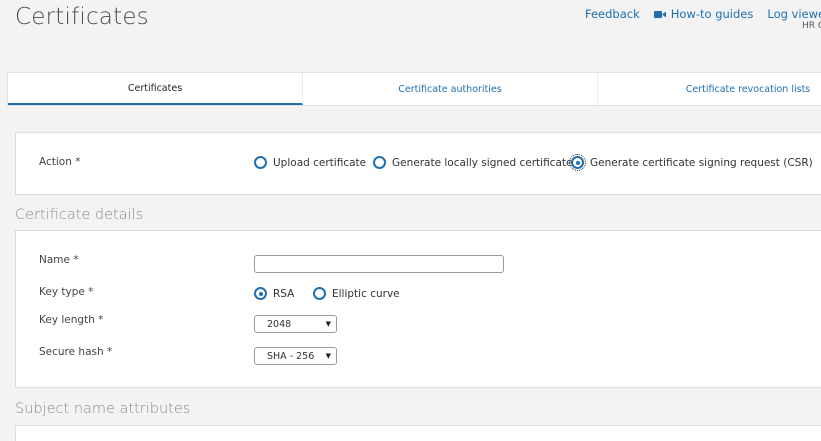  What do you see at coordinates (482, 162) in the screenshot?
I see `radio-label: Generate locally signed certificate` at bounding box center [482, 162].